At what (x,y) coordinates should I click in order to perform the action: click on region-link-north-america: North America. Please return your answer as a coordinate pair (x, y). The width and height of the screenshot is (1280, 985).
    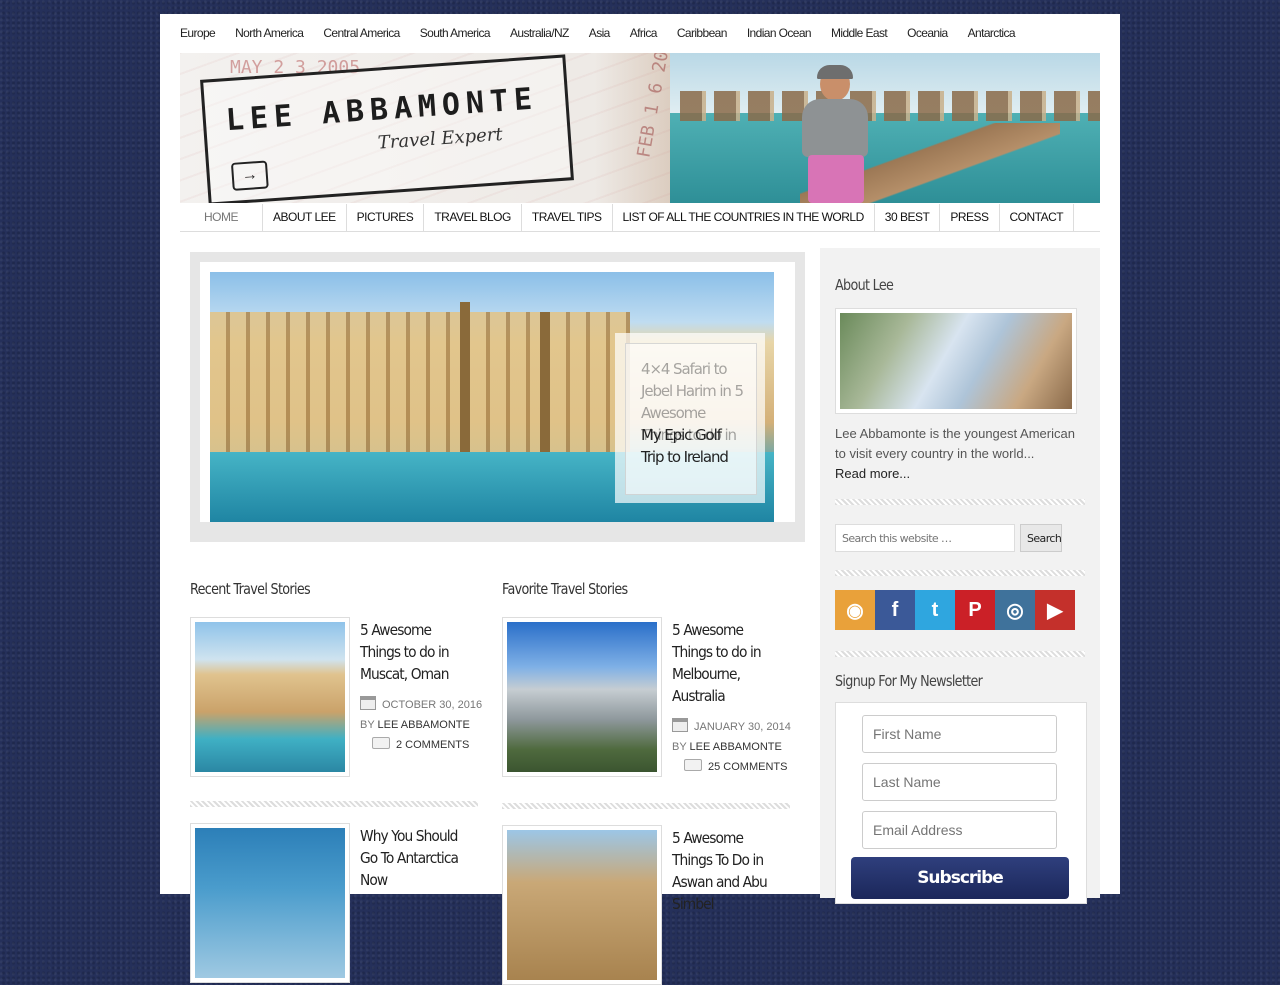
    Looking at the image, I should click on (269, 33).